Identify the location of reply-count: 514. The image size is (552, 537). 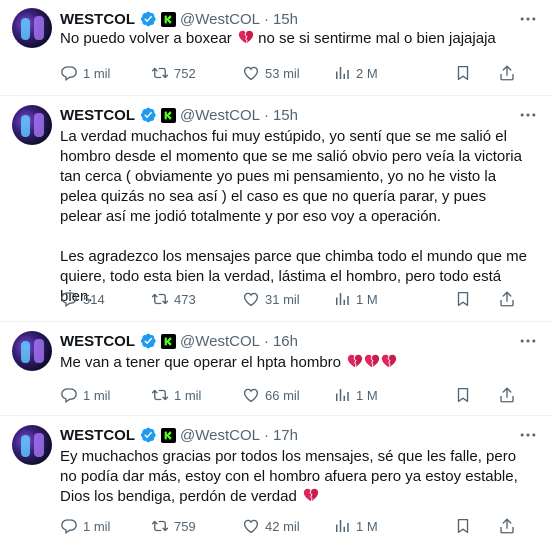
(94, 299).